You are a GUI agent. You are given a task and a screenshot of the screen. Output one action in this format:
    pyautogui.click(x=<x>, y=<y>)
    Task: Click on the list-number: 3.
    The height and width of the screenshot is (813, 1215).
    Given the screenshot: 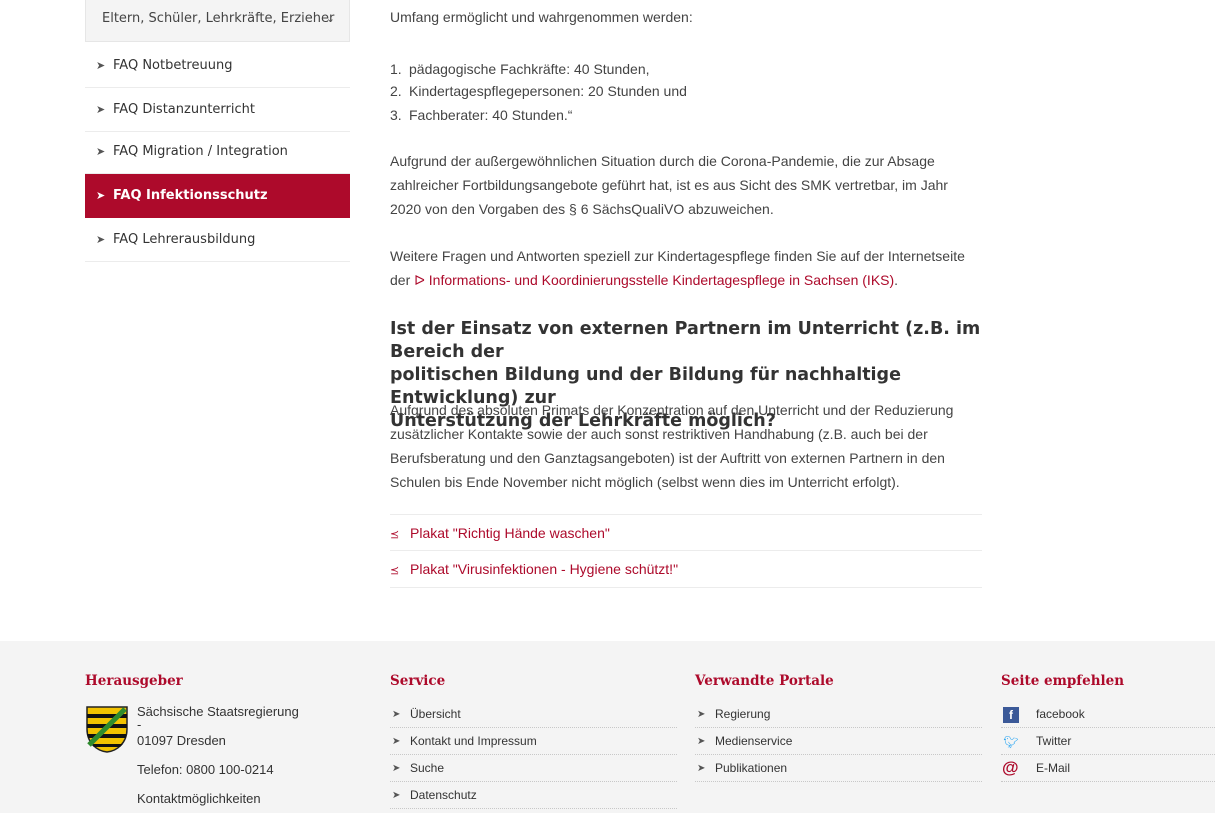 What is the action you would take?
    pyautogui.click(x=396, y=115)
    